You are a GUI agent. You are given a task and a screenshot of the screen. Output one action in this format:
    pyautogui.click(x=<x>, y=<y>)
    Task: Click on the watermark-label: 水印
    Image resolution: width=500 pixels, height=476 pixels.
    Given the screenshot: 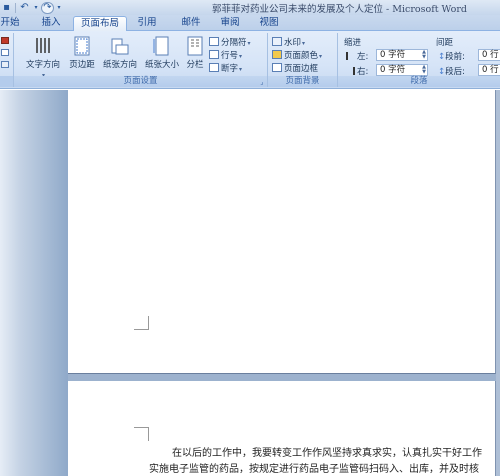 What is the action you would take?
    pyautogui.click(x=293, y=43)
    